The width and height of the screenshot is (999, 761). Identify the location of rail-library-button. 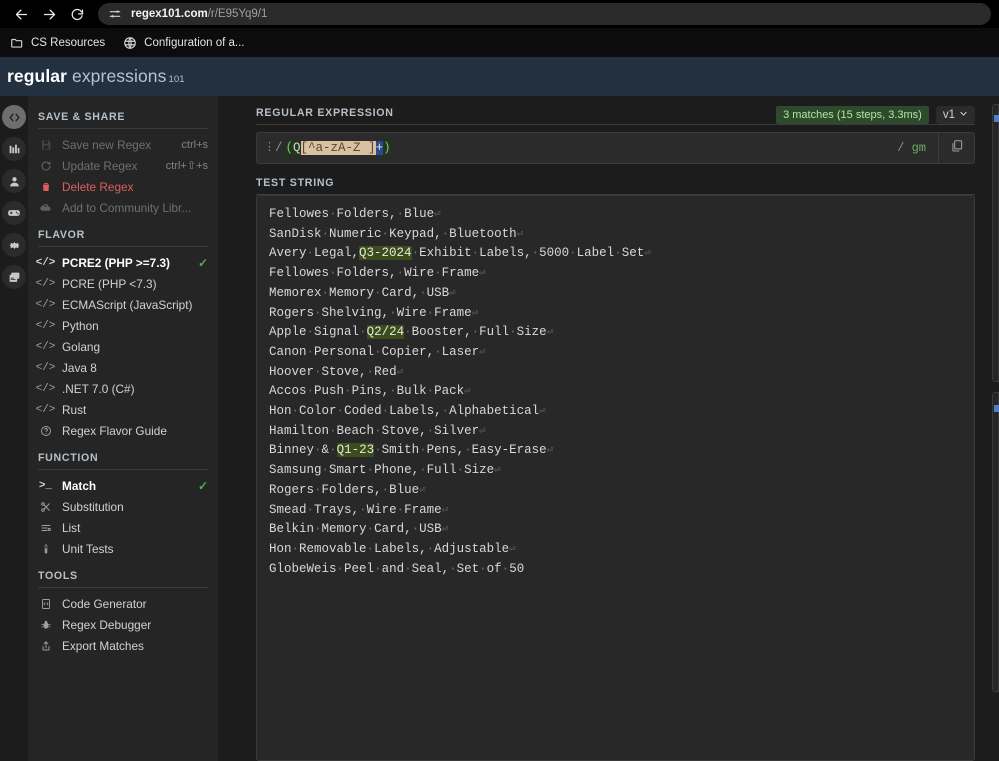
(14, 149).